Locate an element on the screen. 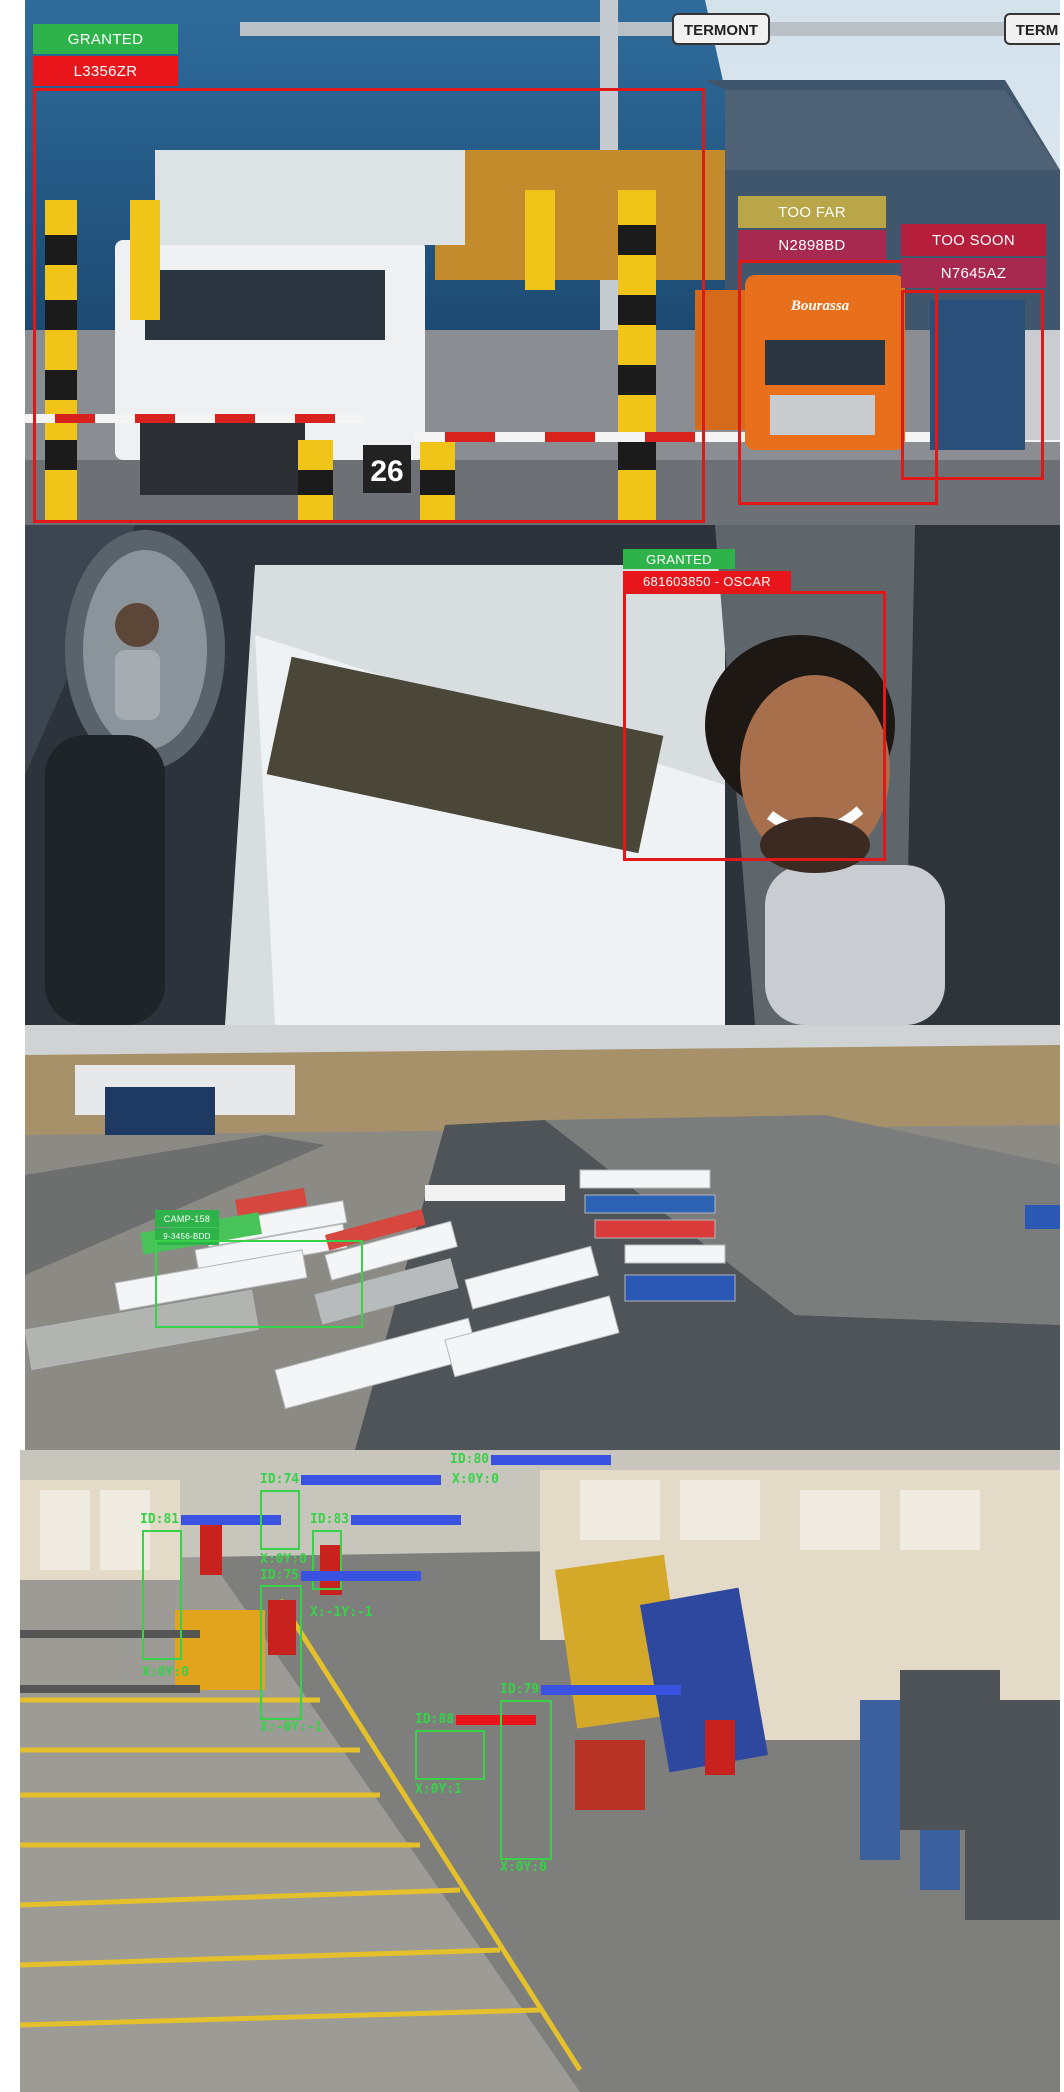 This screenshot has height=2092, width=1064. gantry-sign-right: TERM is located at coordinates (1032, 29).